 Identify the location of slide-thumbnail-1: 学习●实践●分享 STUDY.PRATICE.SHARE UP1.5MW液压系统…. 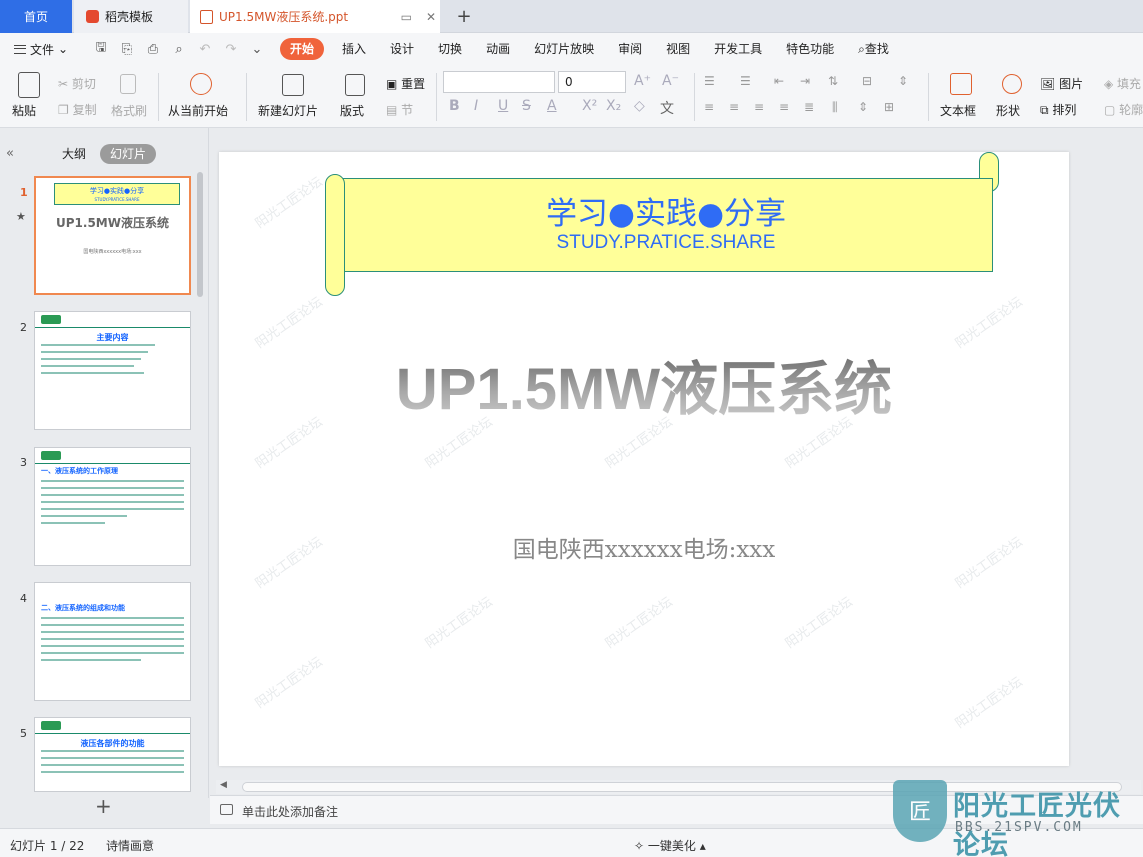
(112, 235).